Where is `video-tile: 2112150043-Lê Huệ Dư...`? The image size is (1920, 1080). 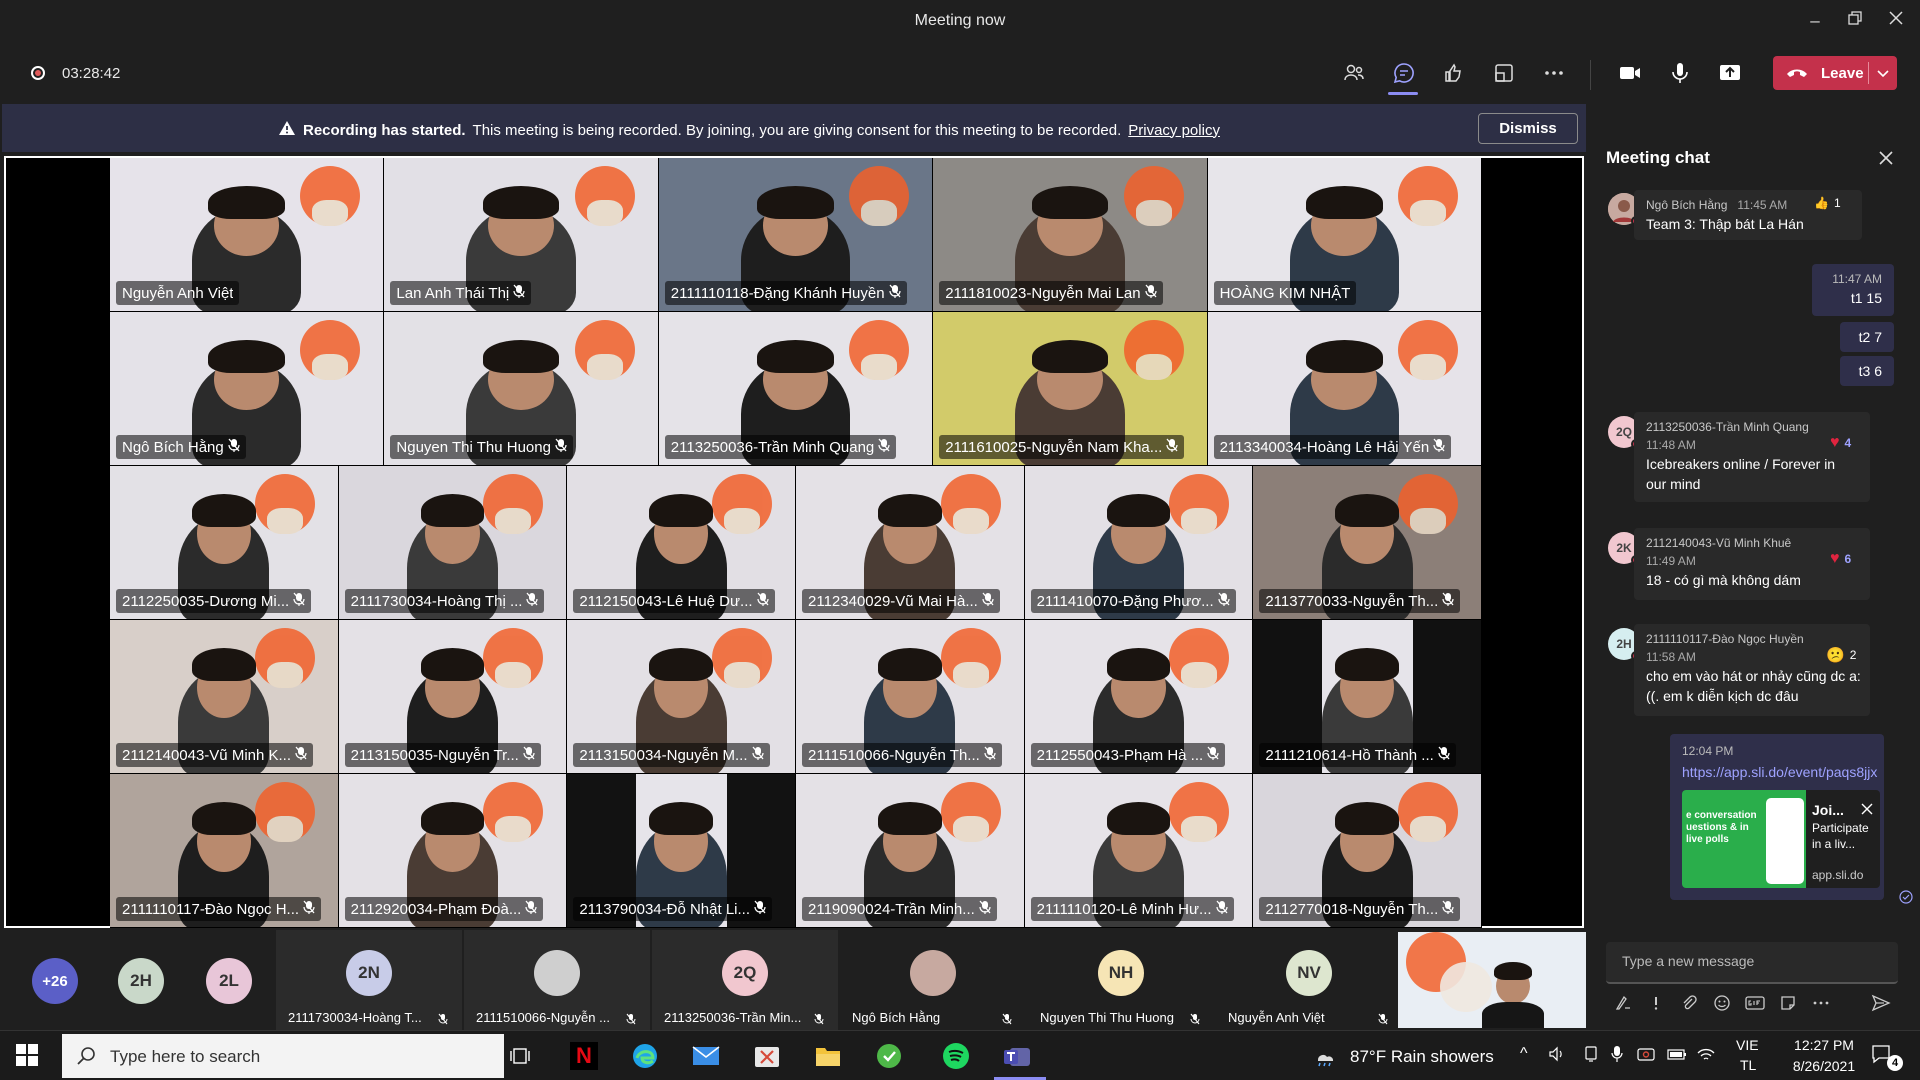 video-tile: 2112150043-Lê Huệ Dư... is located at coordinates (681, 543).